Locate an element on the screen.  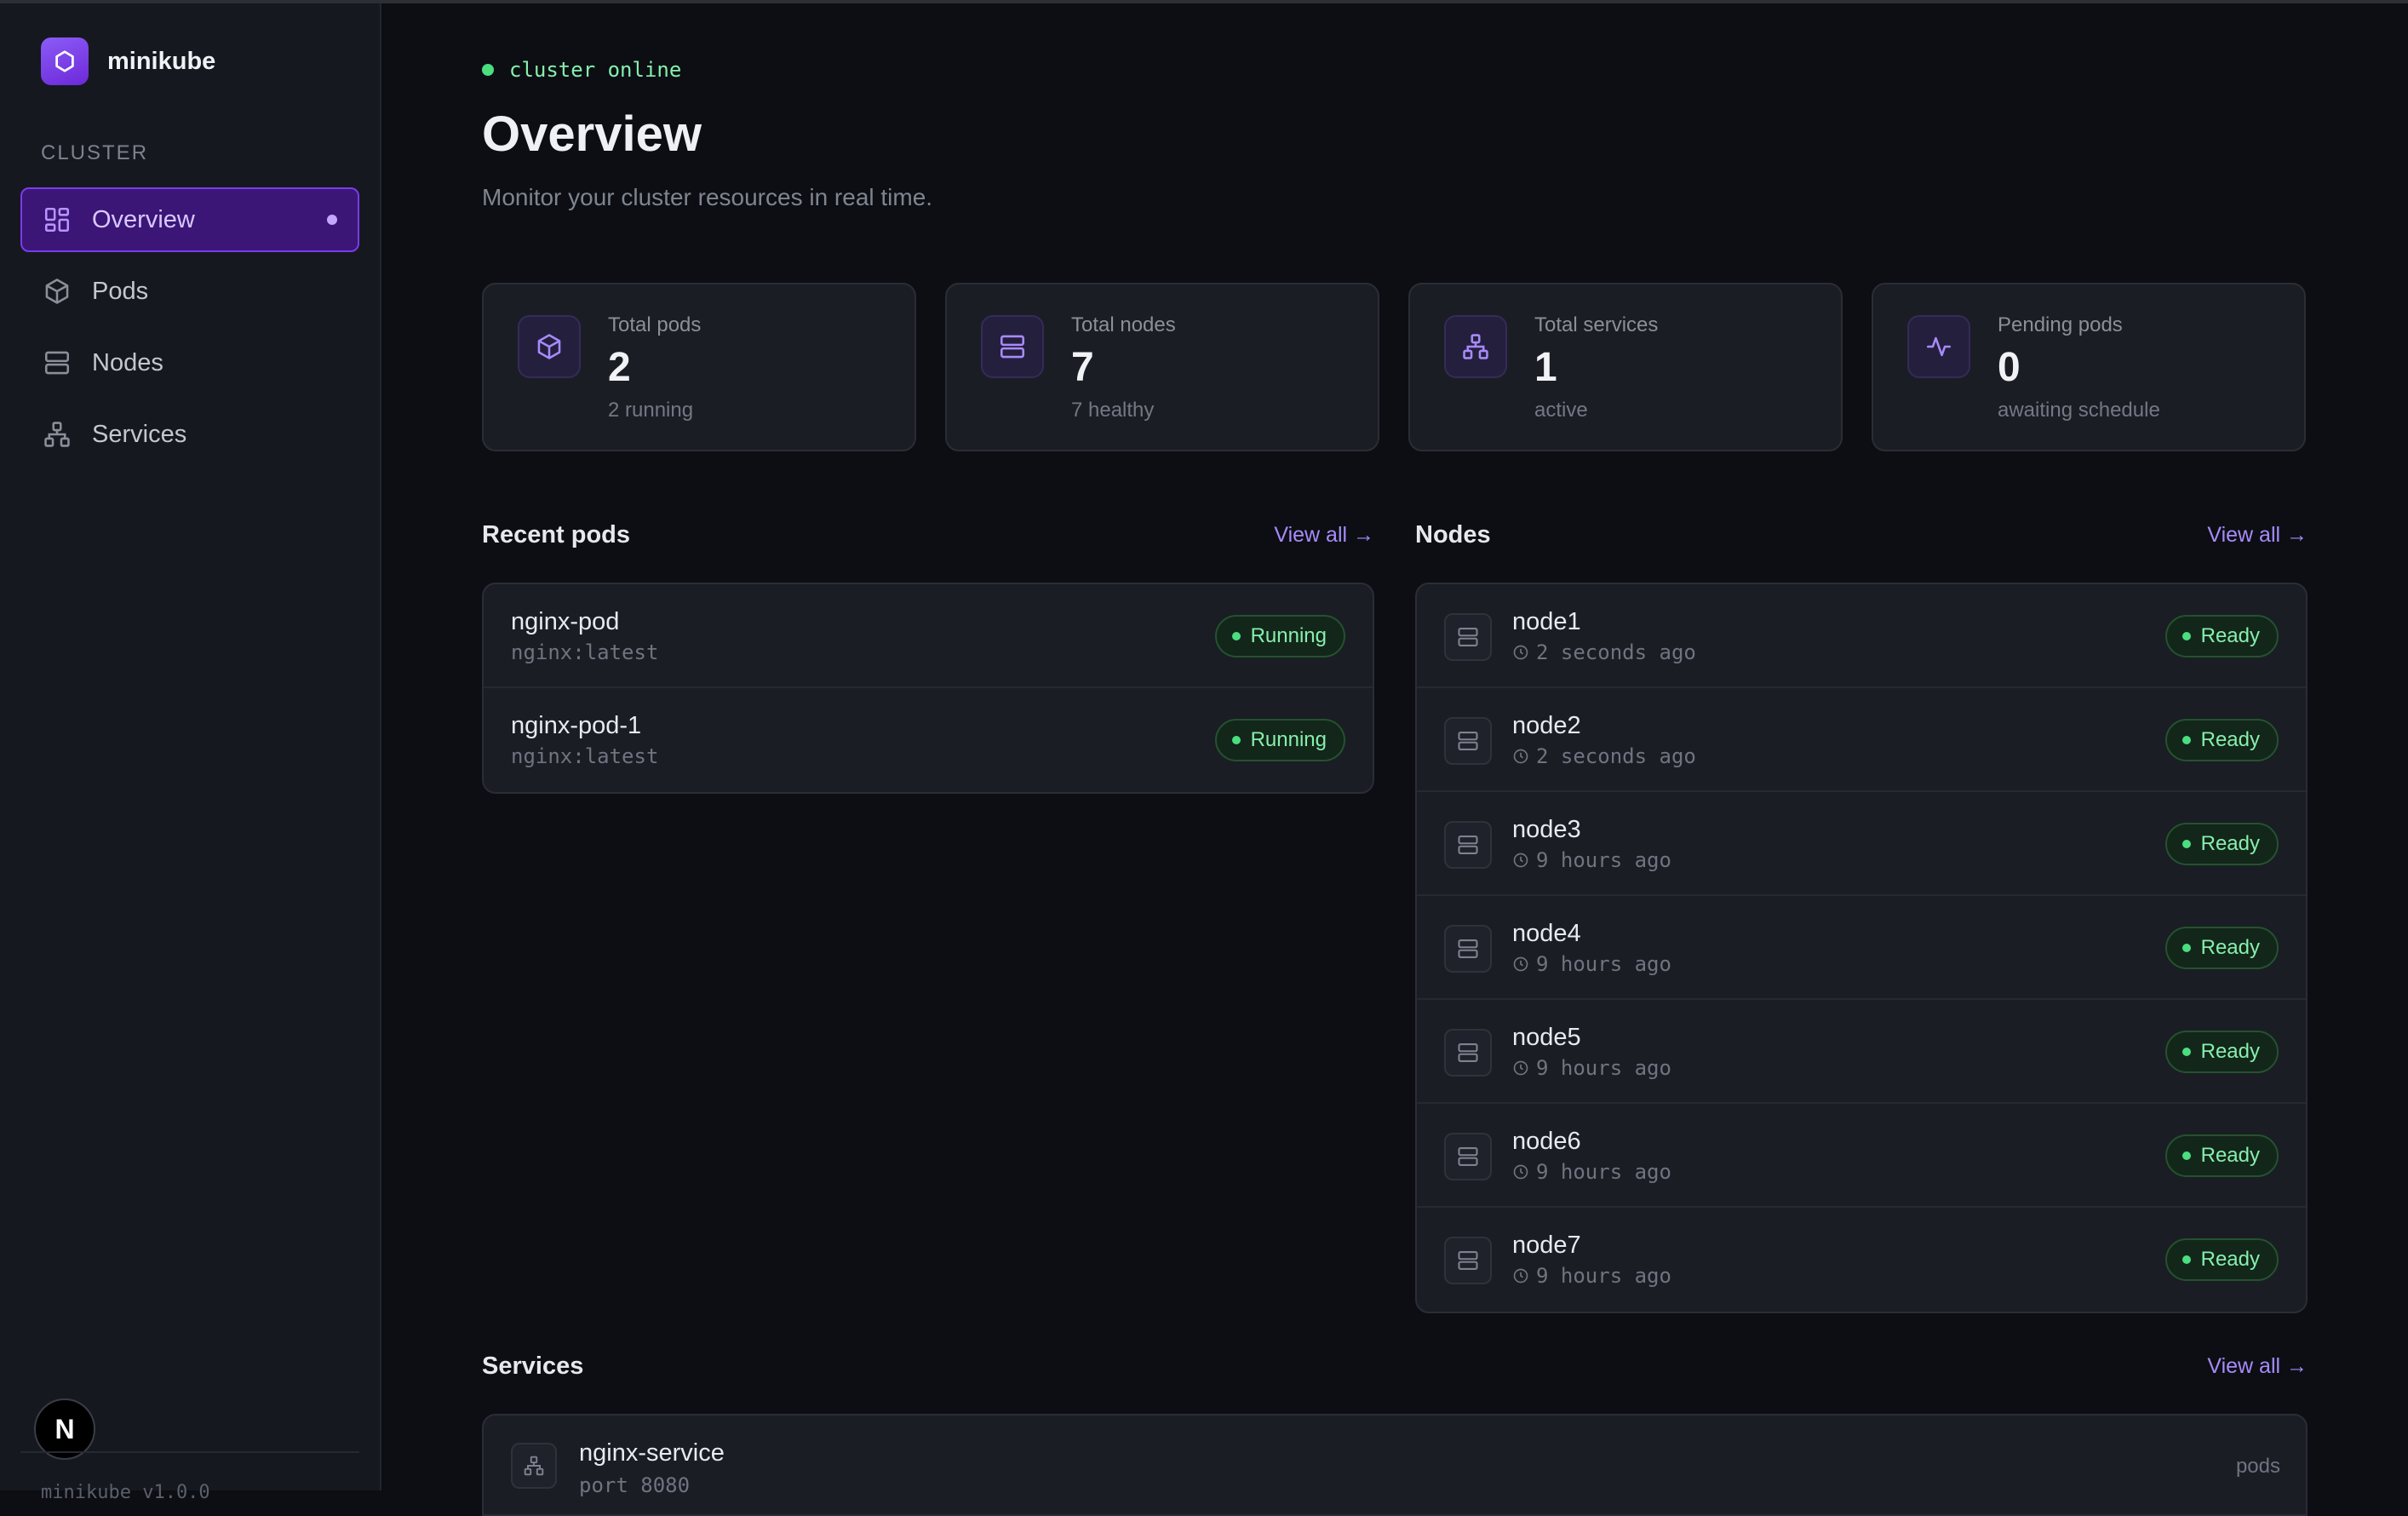
service-name: nginx-service is located at coordinates (652, 1453).